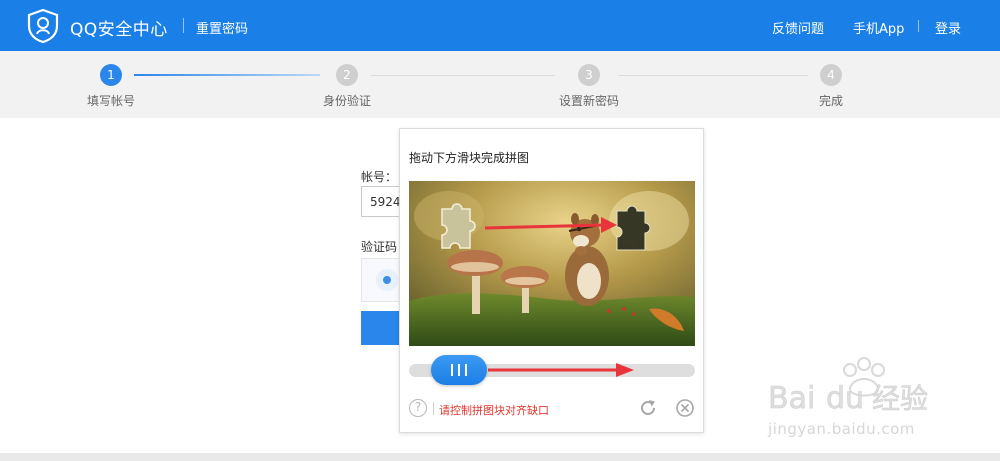  What do you see at coordinates (831, 75) in the screenshot?
I see `step-4-dot: 4` at bounding box center [831, 75].